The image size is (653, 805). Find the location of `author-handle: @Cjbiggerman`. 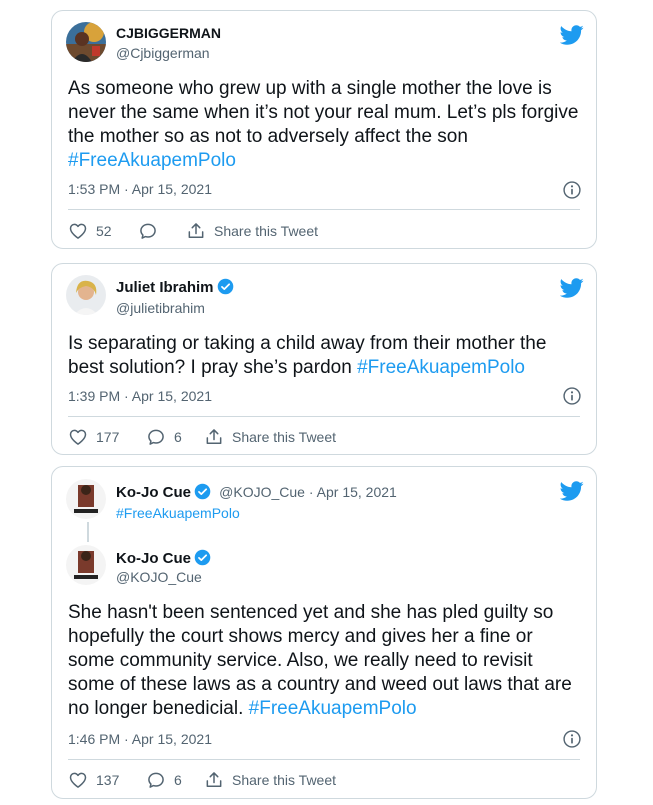

author-handle: @Cjbiggerman is located at coordinates (163, 53).